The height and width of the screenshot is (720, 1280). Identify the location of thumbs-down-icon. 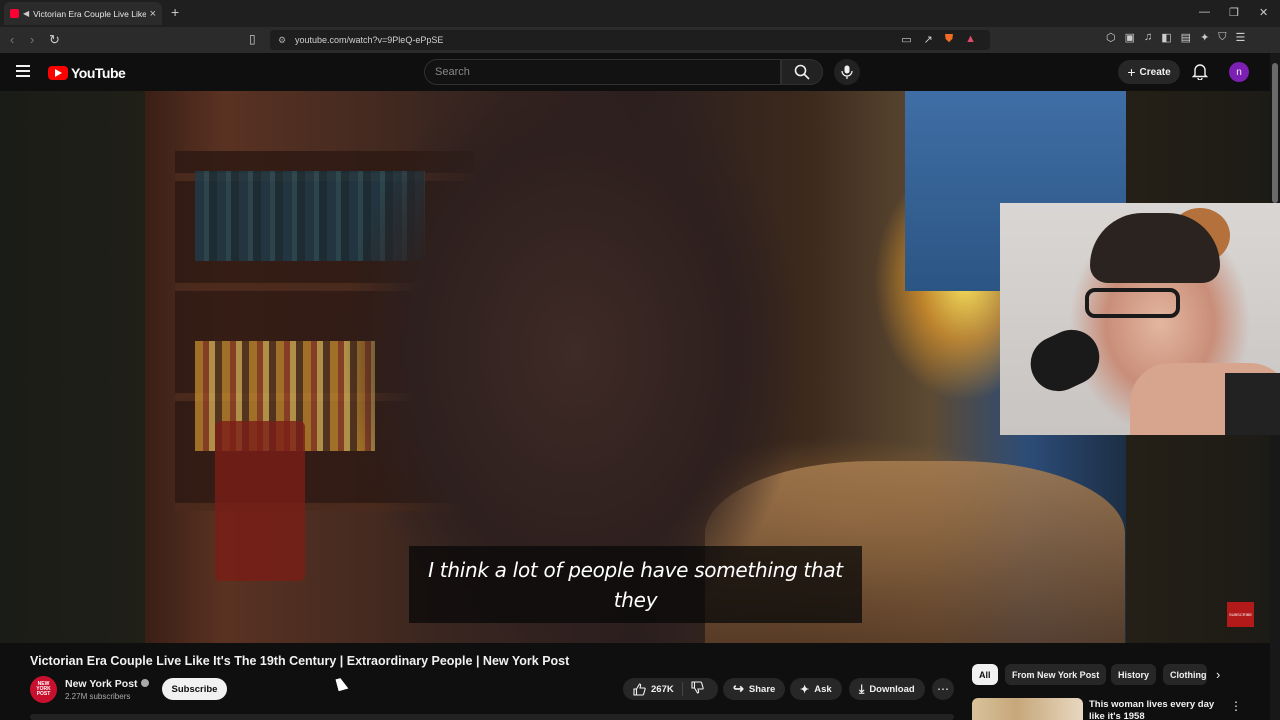
(697, 687).